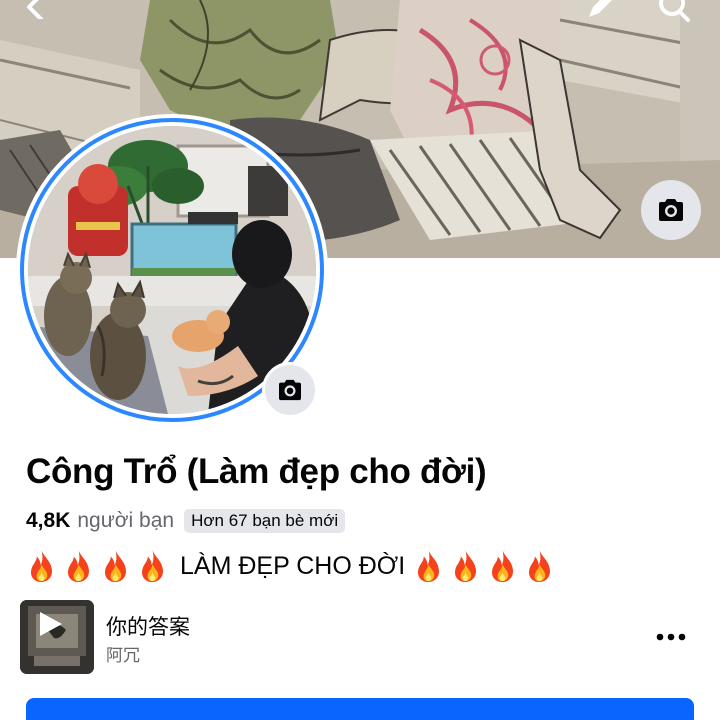 The image size is (720, 720). I want to click on music-thumbnail, so click(57, 637).